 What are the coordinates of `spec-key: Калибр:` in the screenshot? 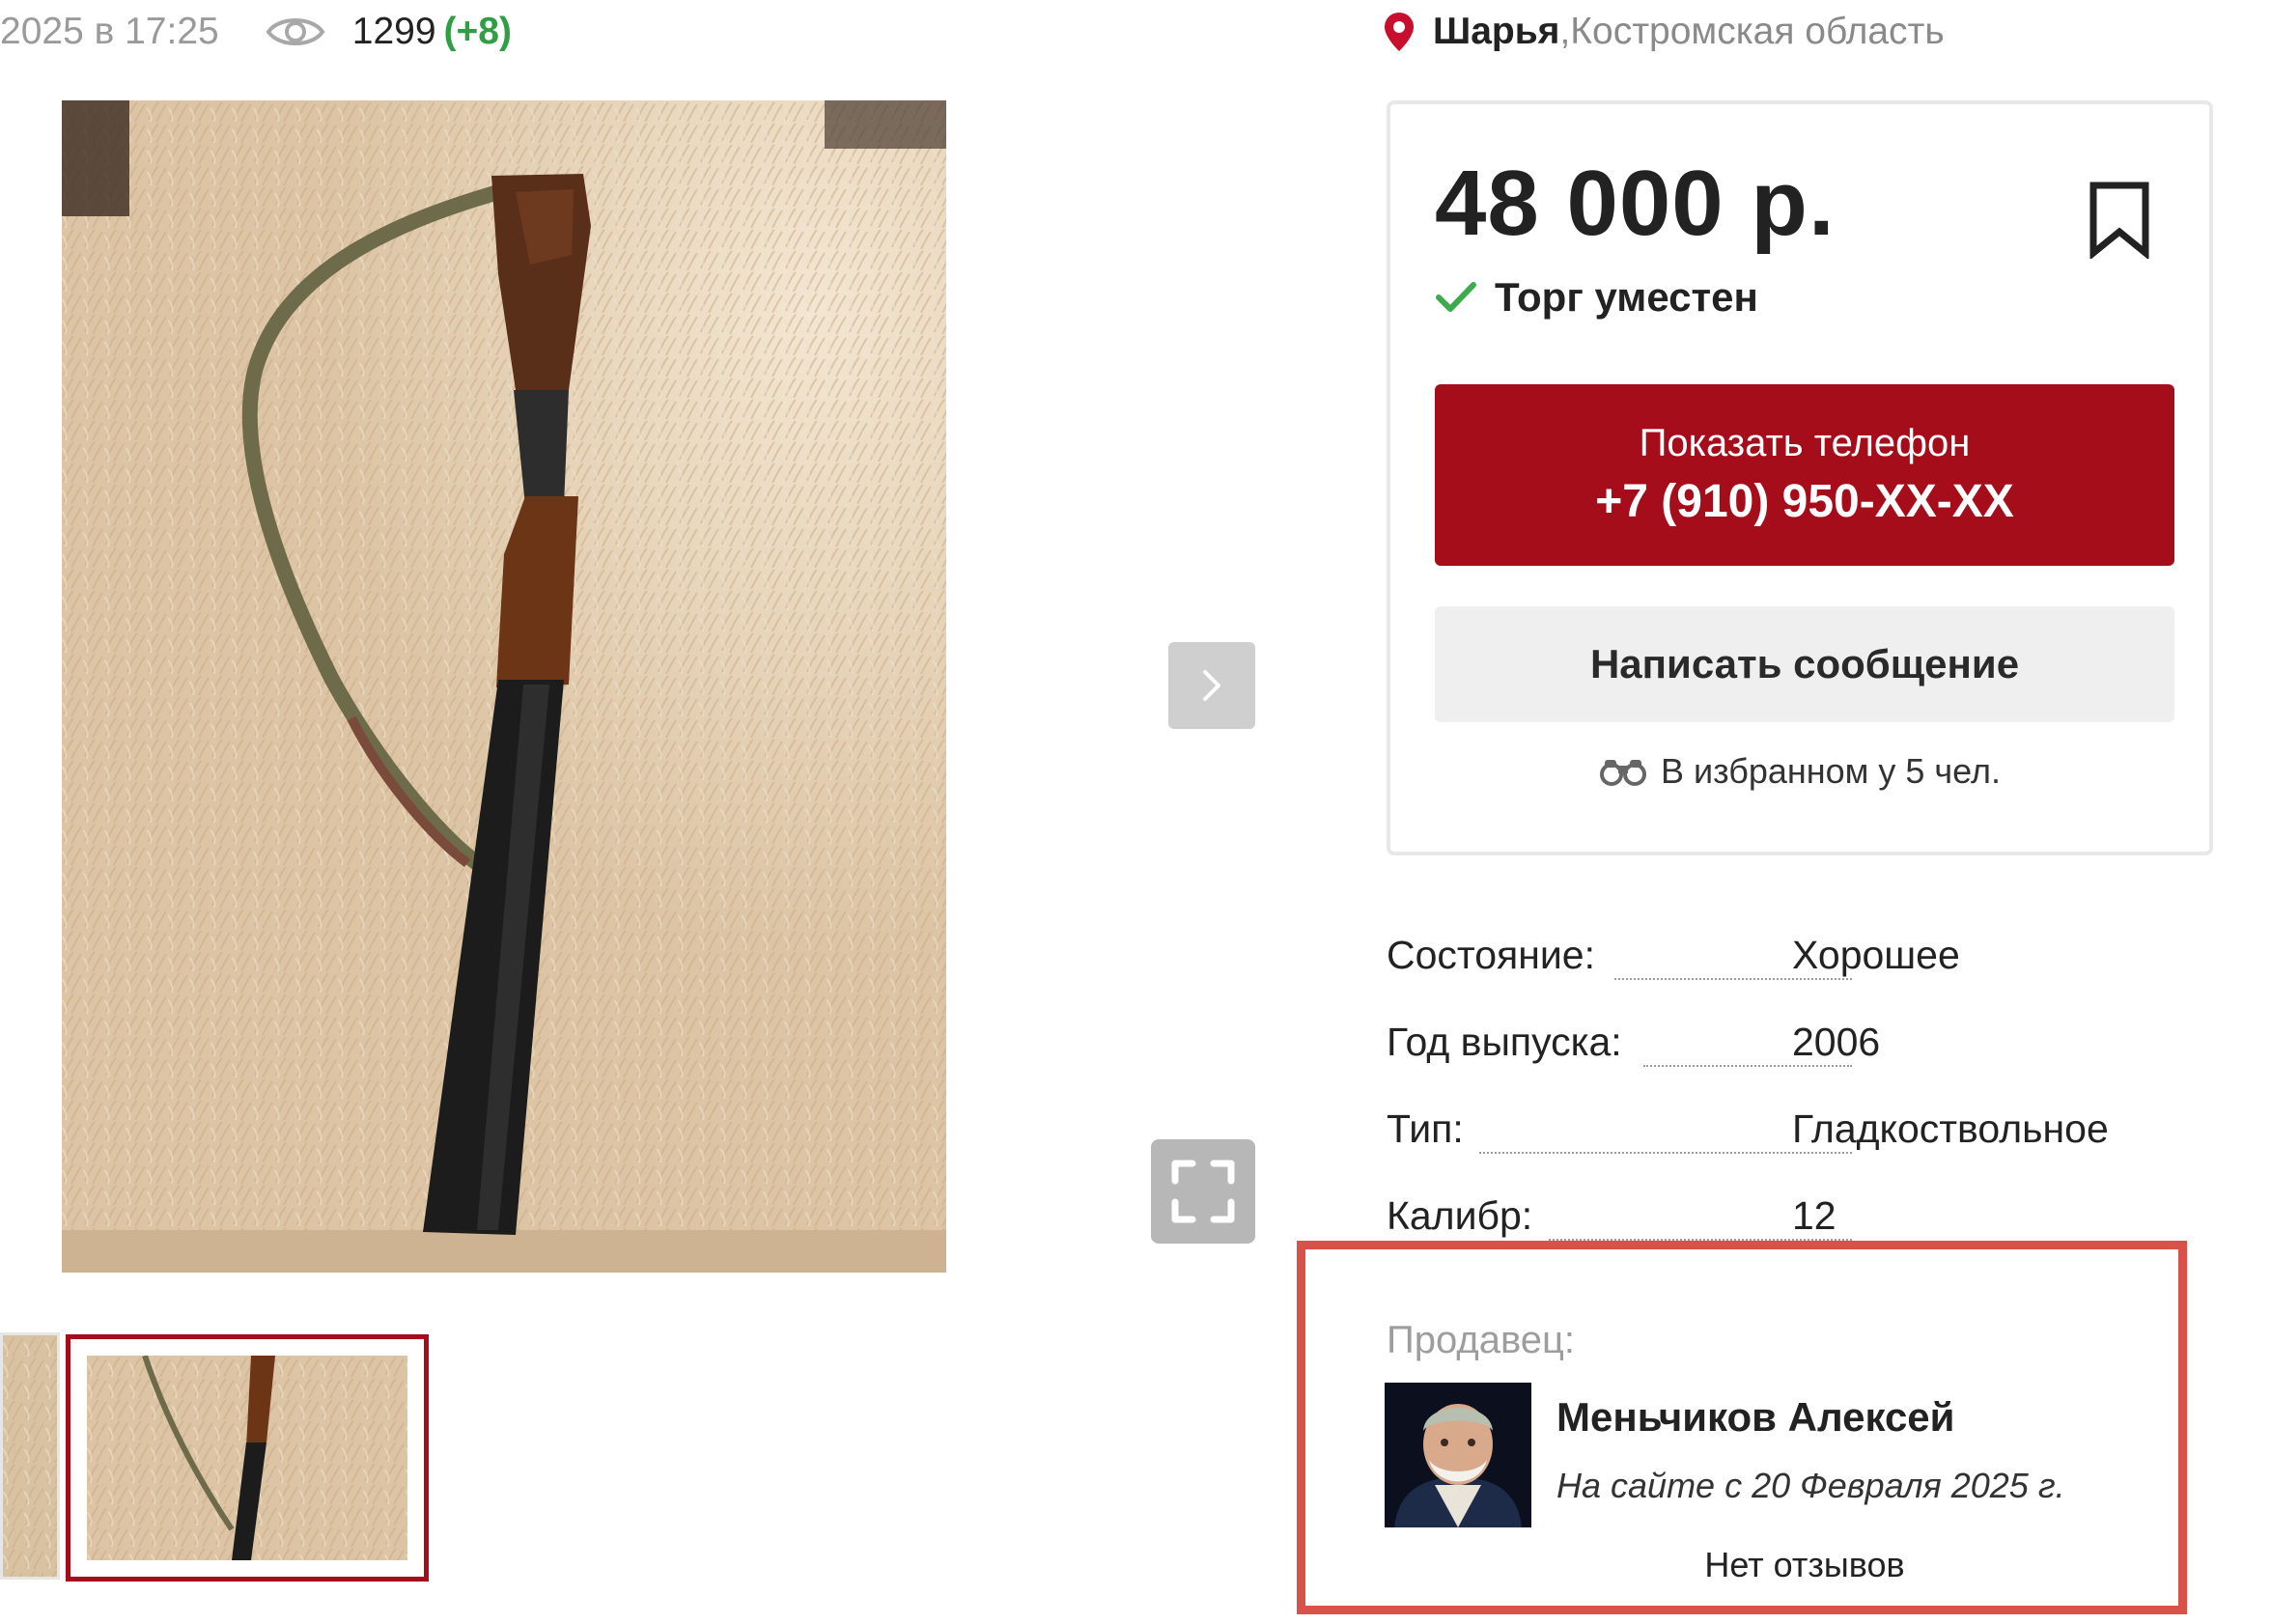 It's located at (1460, 1216).